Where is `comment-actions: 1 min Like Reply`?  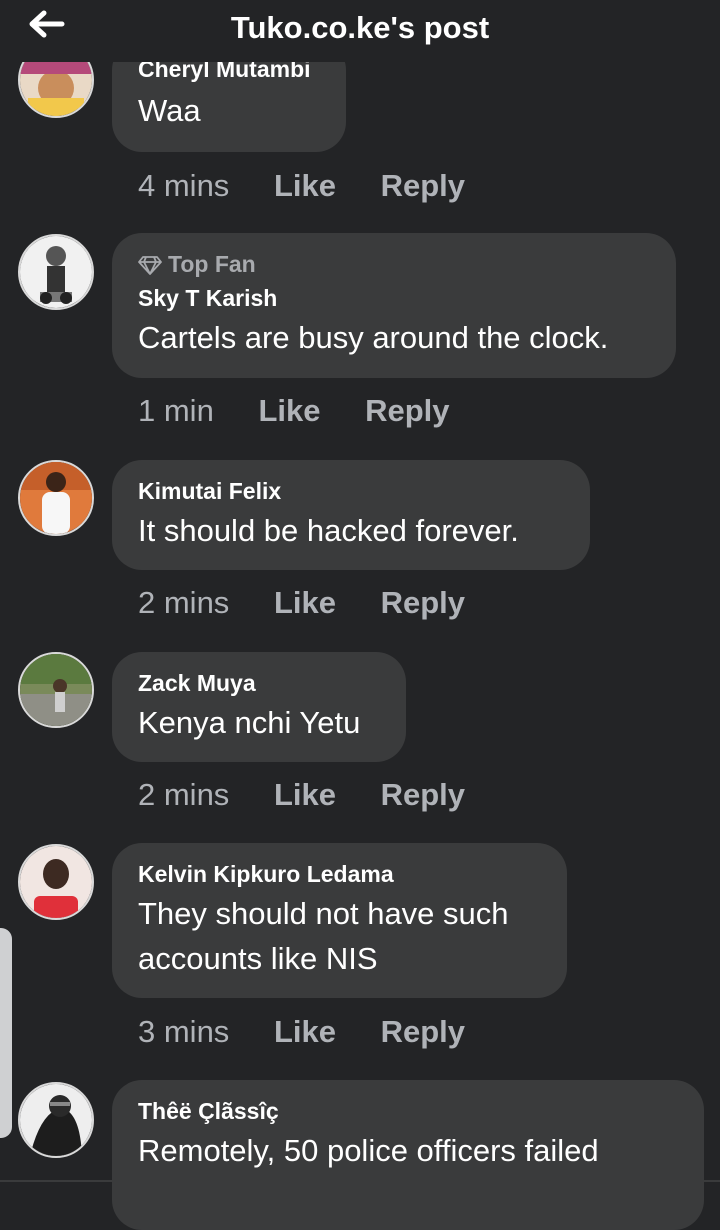
comment-actions: 1 min Like Reply is located at coordinates (294, 411).